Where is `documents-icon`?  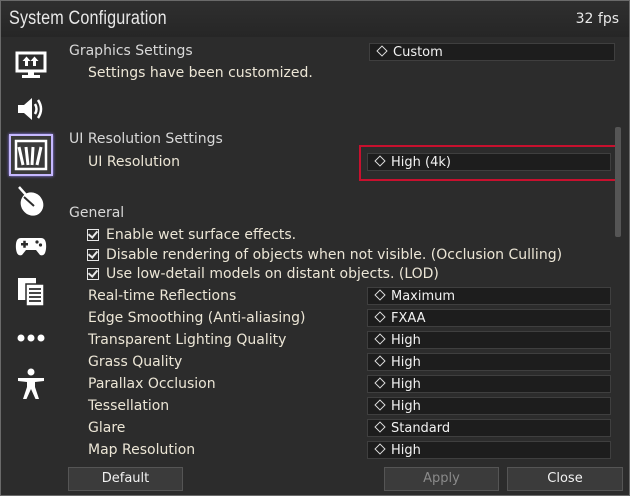 documents-icon is located at coordinates (31, 292).